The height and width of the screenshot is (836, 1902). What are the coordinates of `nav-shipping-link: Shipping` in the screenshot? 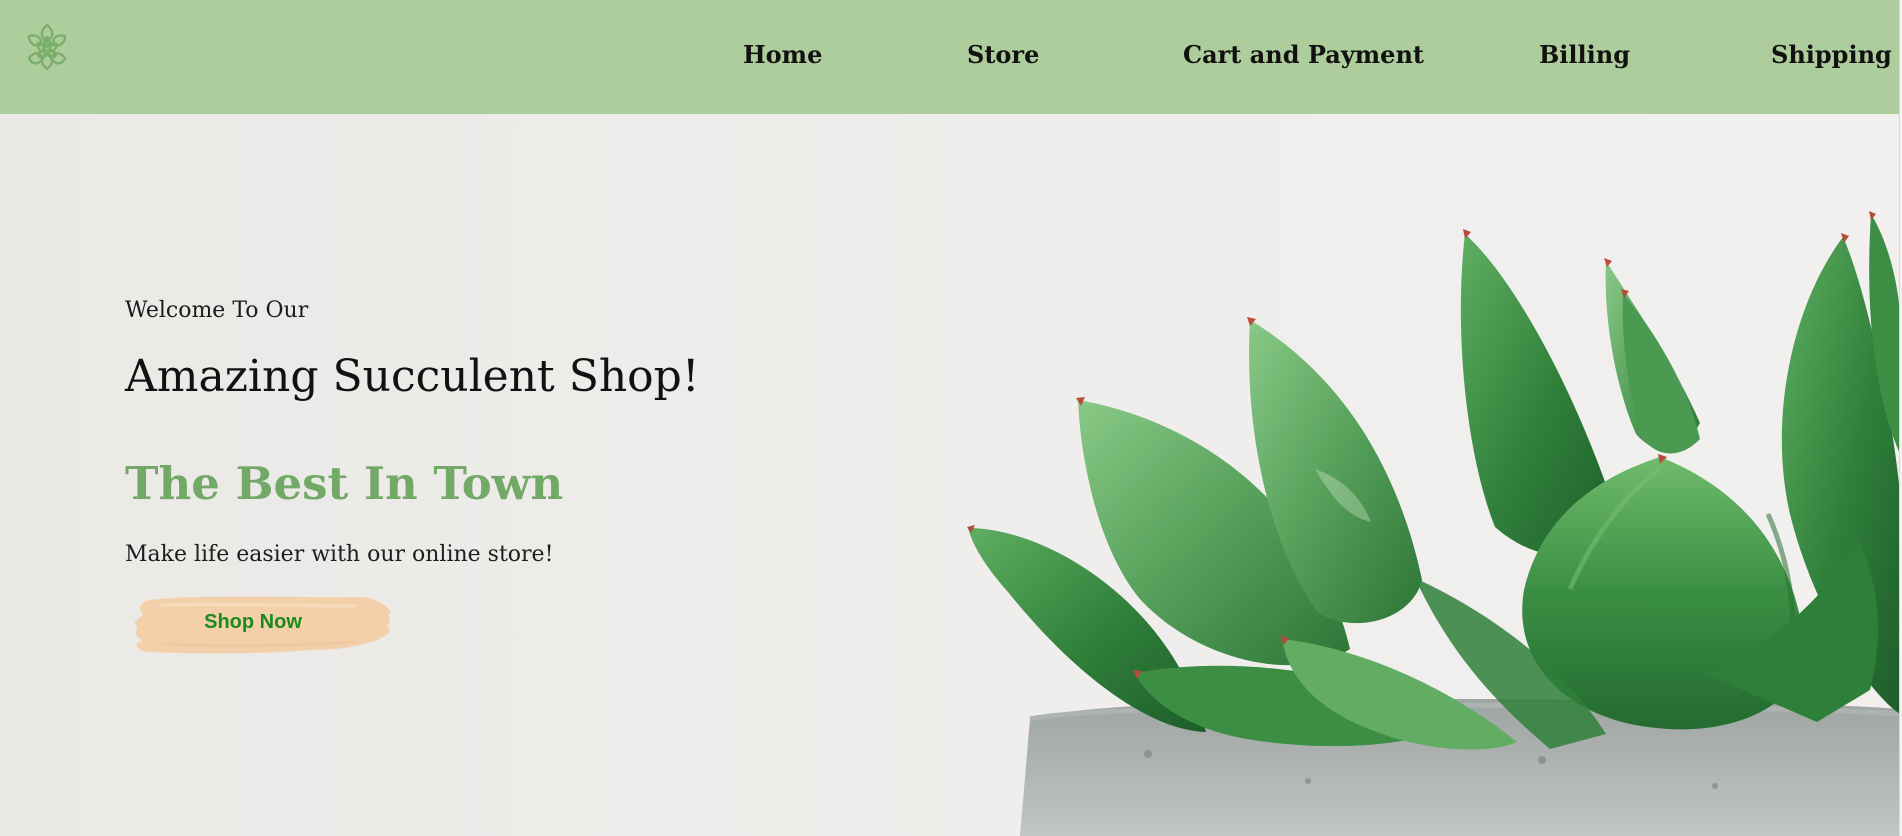 It's located at (1831, 55).